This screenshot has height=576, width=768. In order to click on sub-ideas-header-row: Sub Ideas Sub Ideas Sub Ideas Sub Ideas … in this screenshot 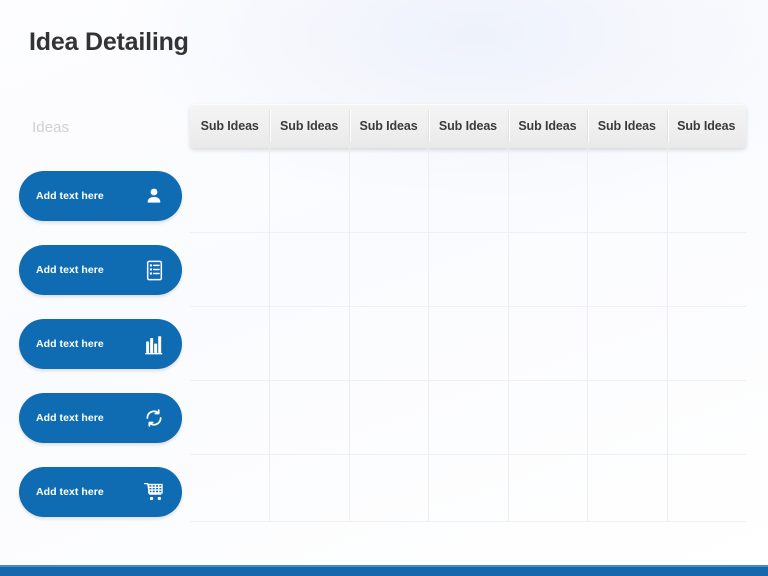, I will do `click(468, 126)`.